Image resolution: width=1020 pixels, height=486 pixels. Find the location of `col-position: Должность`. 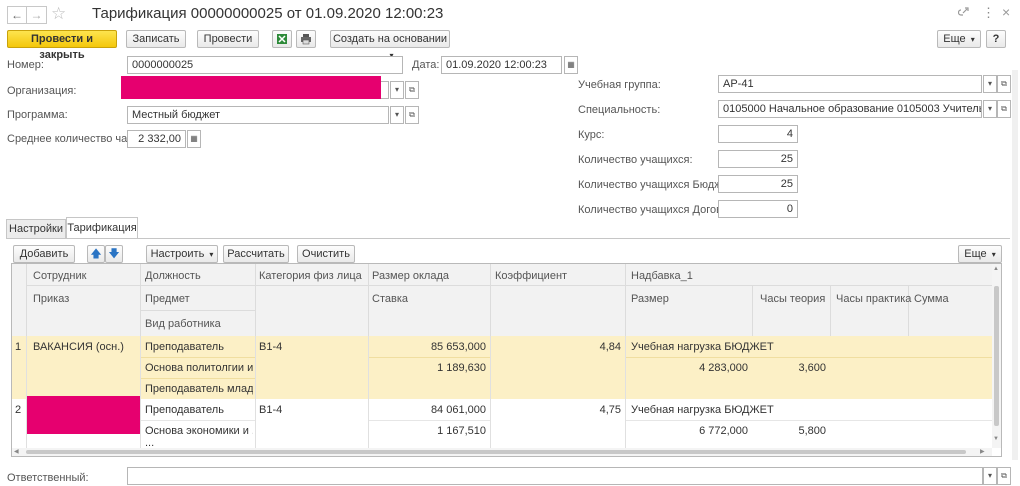

col-position: Должность is located at coordinates (173, 276).